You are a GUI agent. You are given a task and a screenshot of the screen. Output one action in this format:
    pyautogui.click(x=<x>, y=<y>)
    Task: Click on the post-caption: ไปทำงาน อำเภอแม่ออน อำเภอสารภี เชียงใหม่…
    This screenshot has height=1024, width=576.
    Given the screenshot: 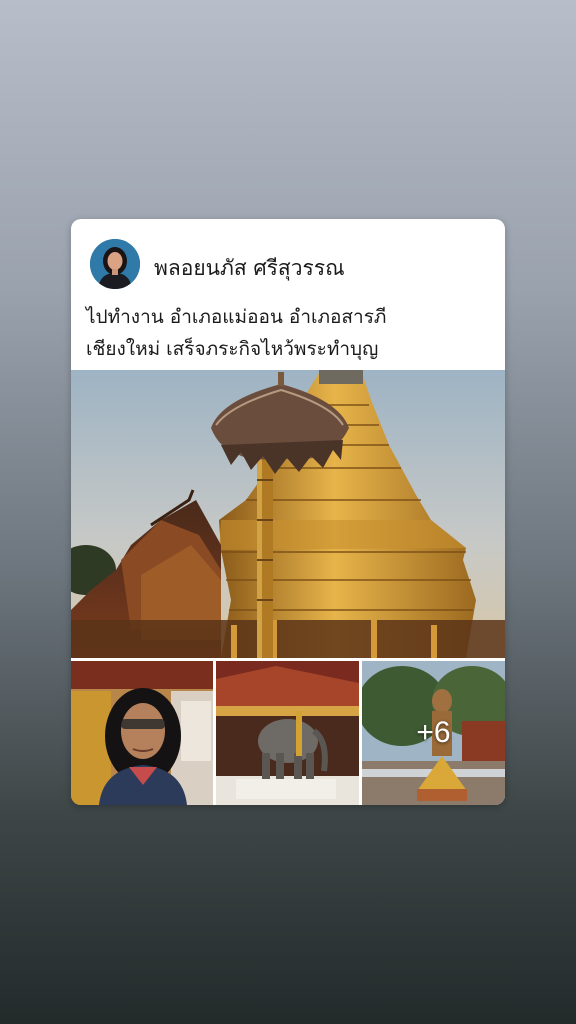 What is the action you would take?
    pyautogui.click(x=291, y=333)
    